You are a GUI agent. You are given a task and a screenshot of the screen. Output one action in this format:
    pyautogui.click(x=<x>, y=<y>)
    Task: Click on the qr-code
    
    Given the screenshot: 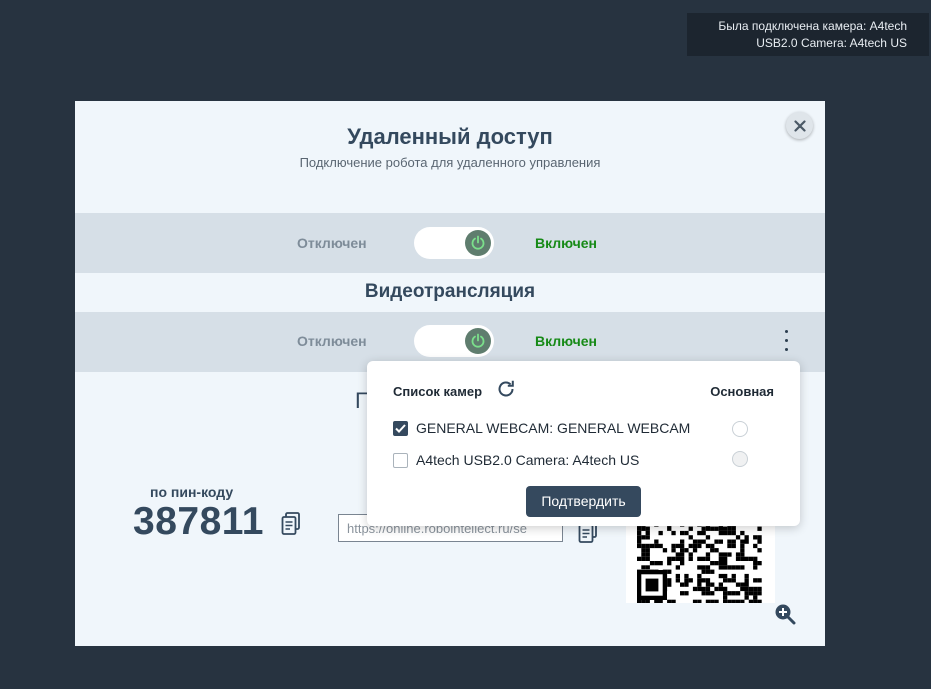 What is the action you would take?
    pyautogui.click(x=700, y=561)
    